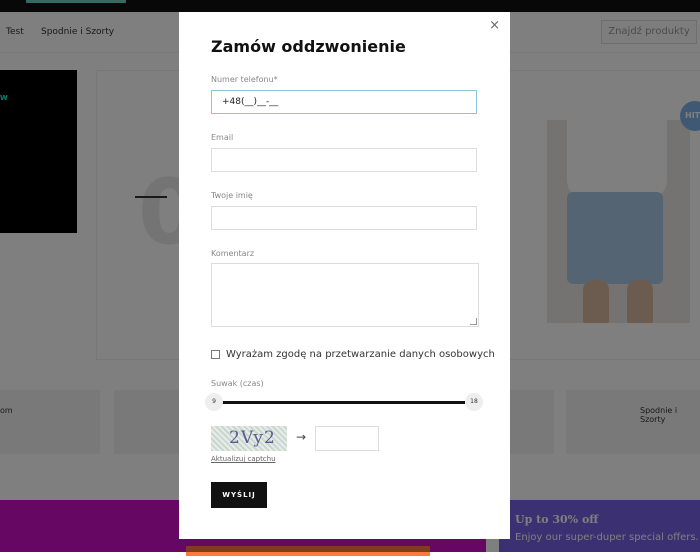 The height and width of the screenshot is (556, 700). What do you see at coordinates (474, 402) in the screenshot?
I see `slider-handle-max: 18` at bounding box center [474, 402].